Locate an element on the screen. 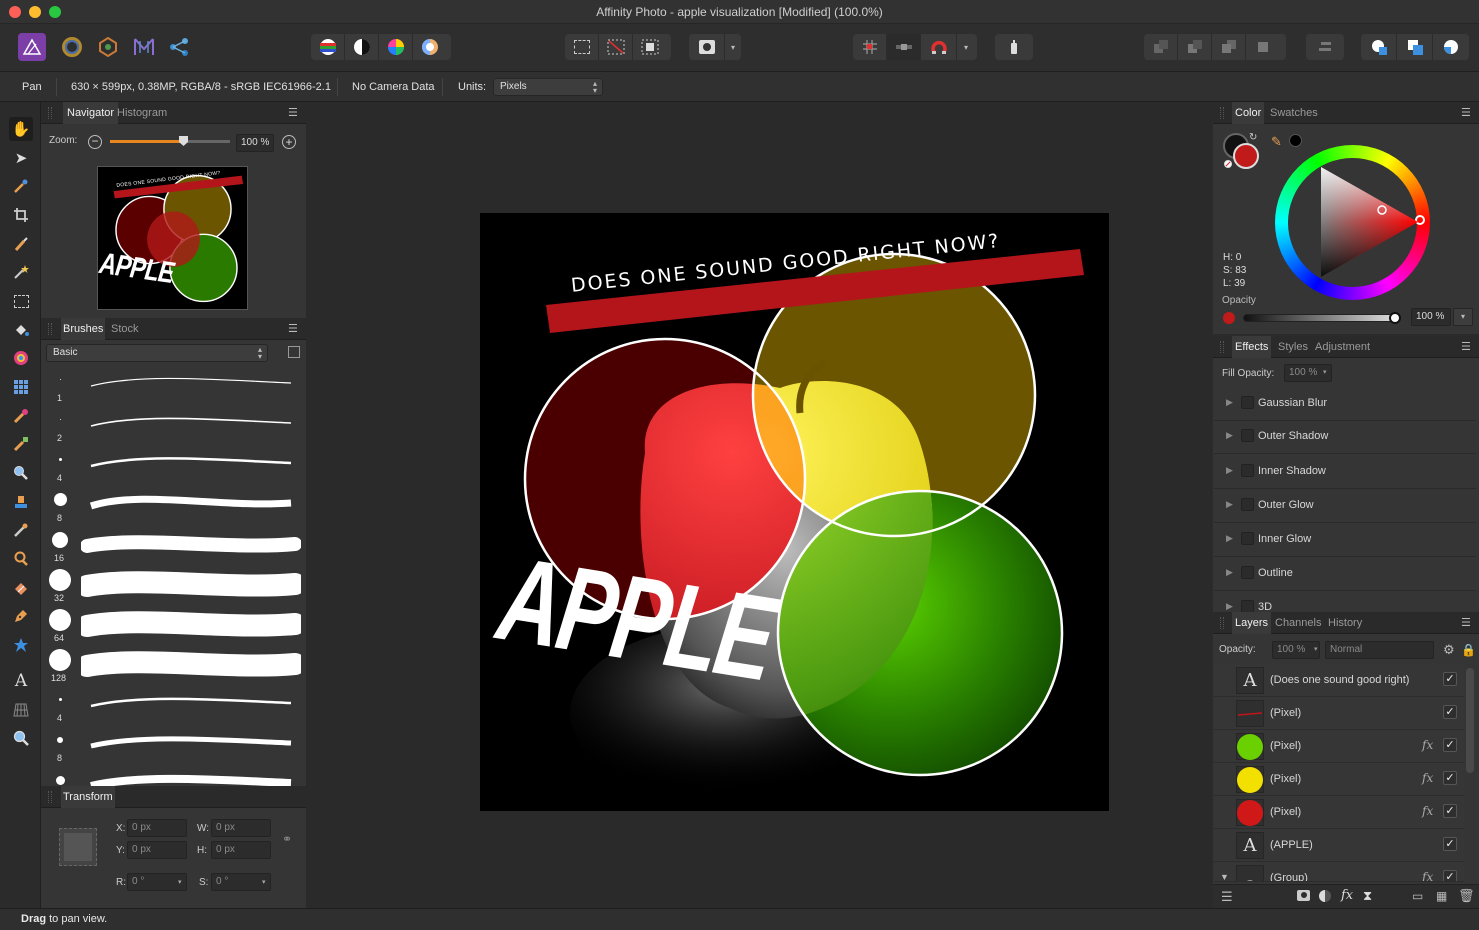 Image resolution: width=1479 pixels, height=930 pixels. opacity-dropdown-icon: ▾ is located at coordinates (1463, 317).